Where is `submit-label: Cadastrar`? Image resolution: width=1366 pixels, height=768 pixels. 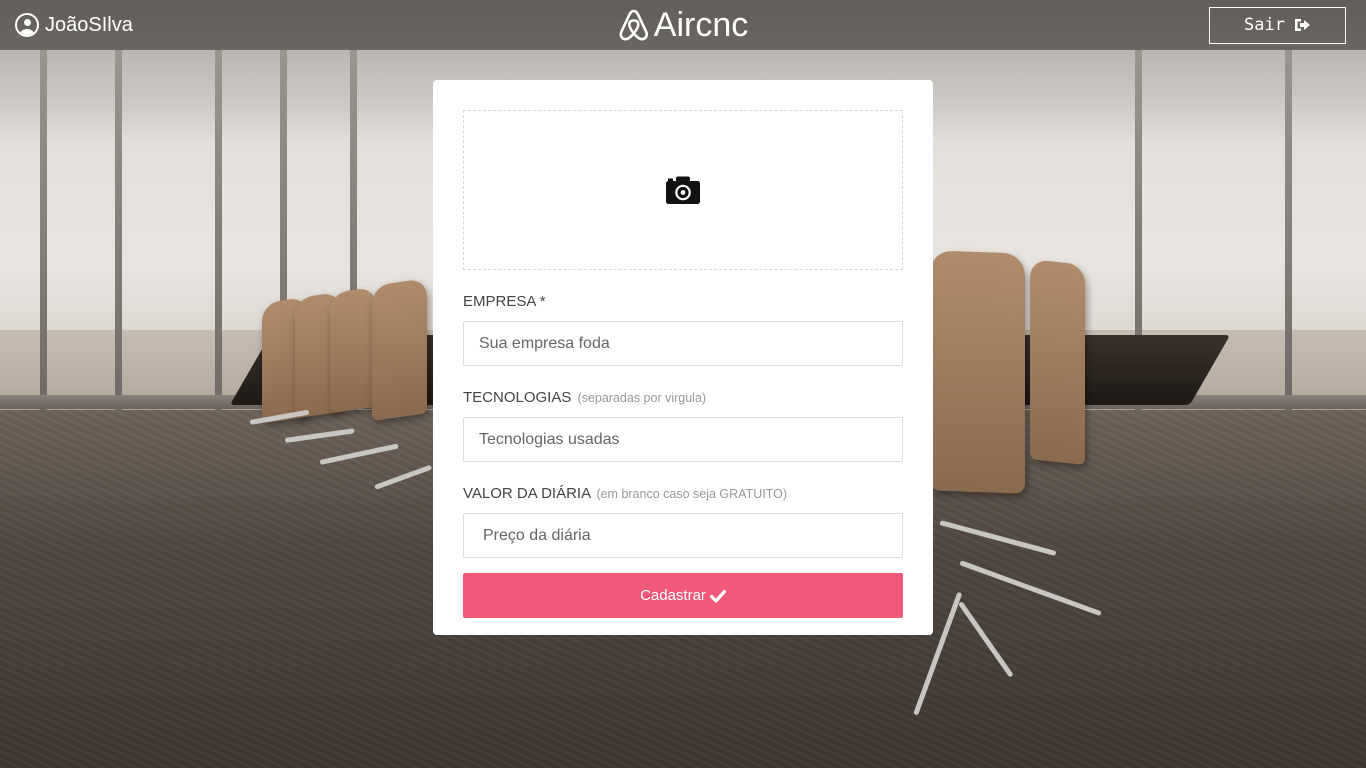
submit-label: Cadastrar is located at coordinates (673, 595).